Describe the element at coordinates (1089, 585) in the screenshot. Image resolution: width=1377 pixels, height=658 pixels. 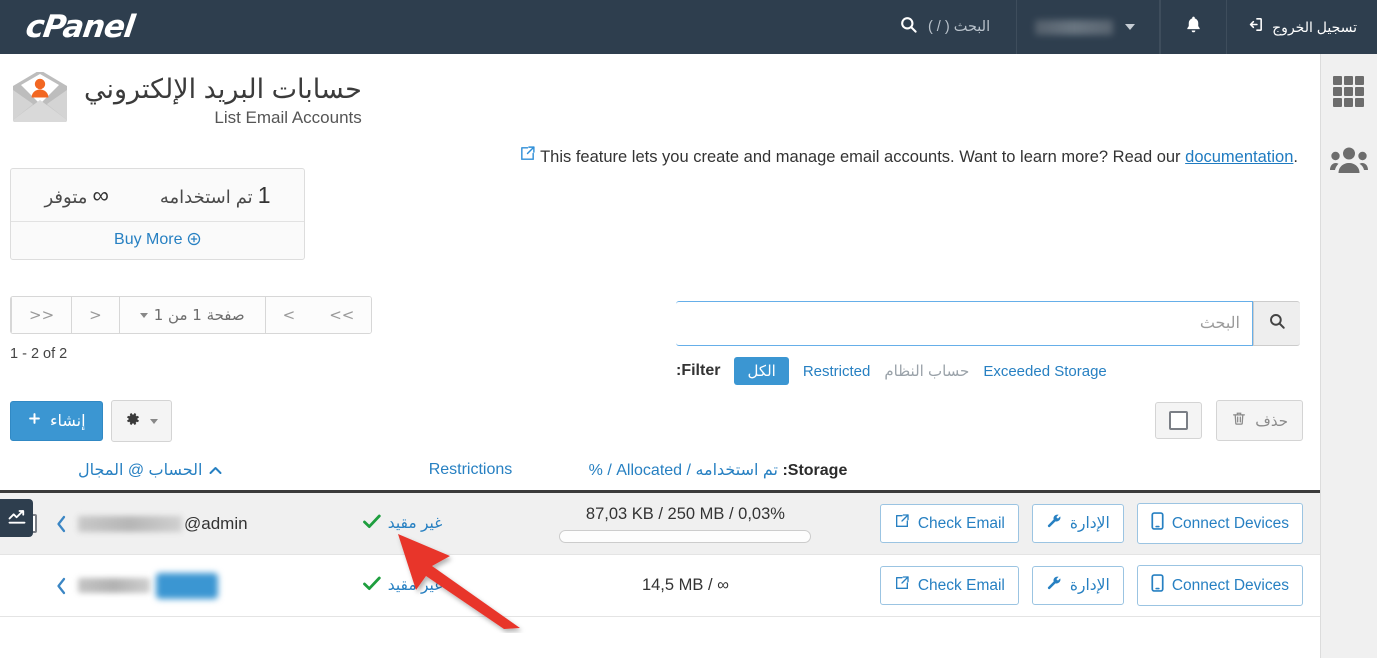
I see `manage-label: الإدارة` at that location.